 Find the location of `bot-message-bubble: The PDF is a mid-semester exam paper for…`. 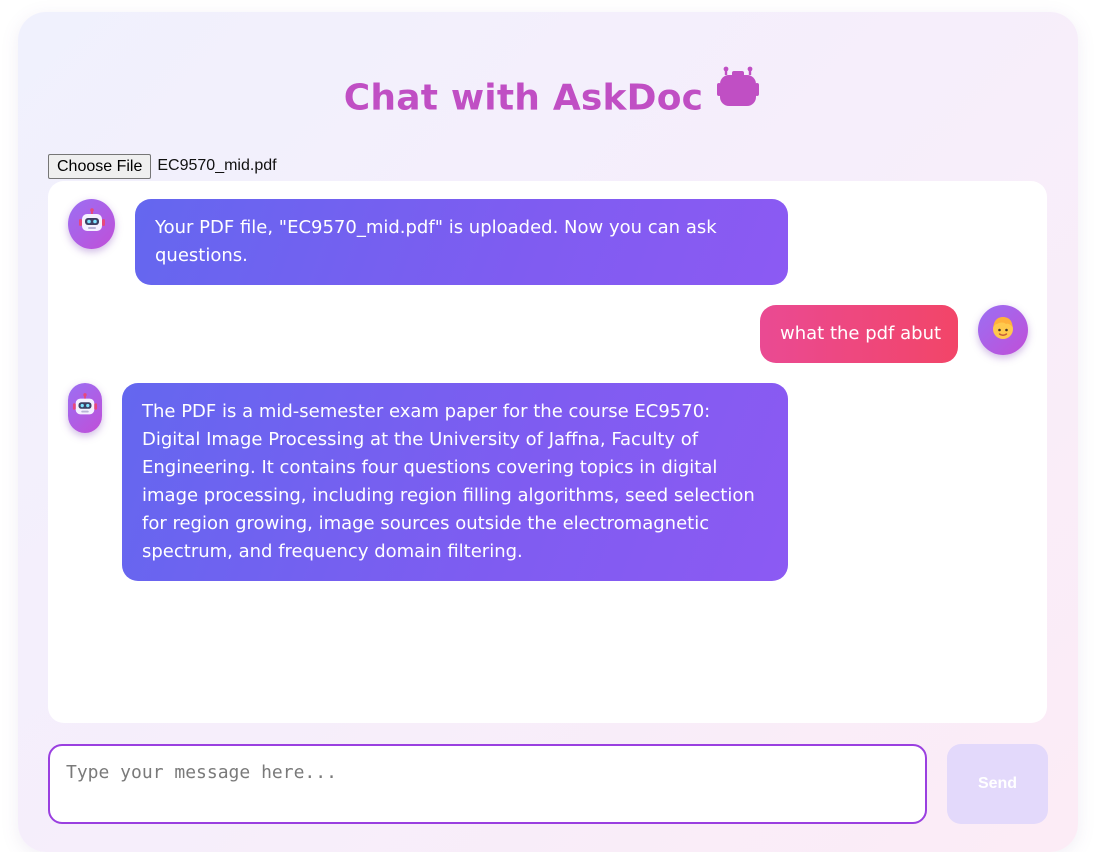

bot-message-bubble: The PDF is a mid-semester exam paper for… is located at coordinates (455, 482).